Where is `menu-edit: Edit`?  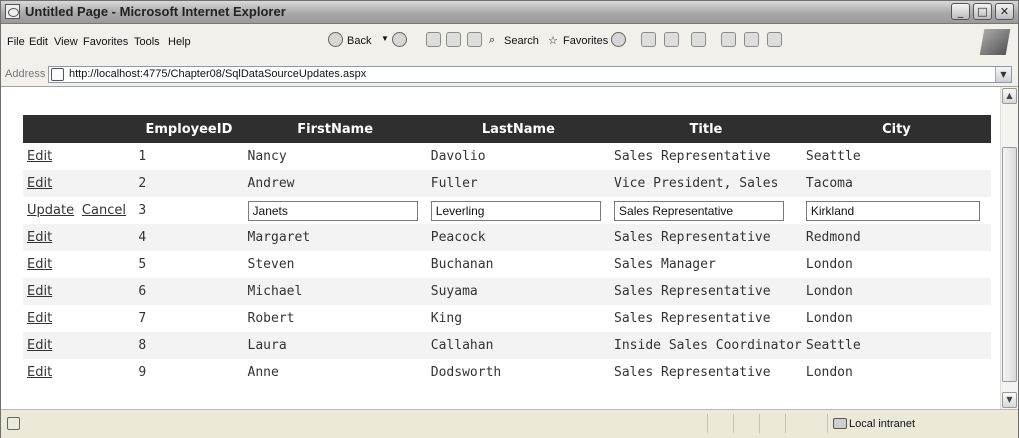
menu-edit: Edit is located at coordinates (38, 42).